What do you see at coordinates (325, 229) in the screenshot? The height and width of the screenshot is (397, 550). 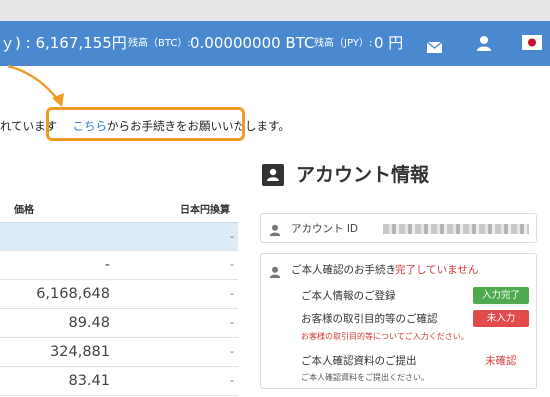 I see `account-id-label: アカウント ID` at bounding box center [325, 229].